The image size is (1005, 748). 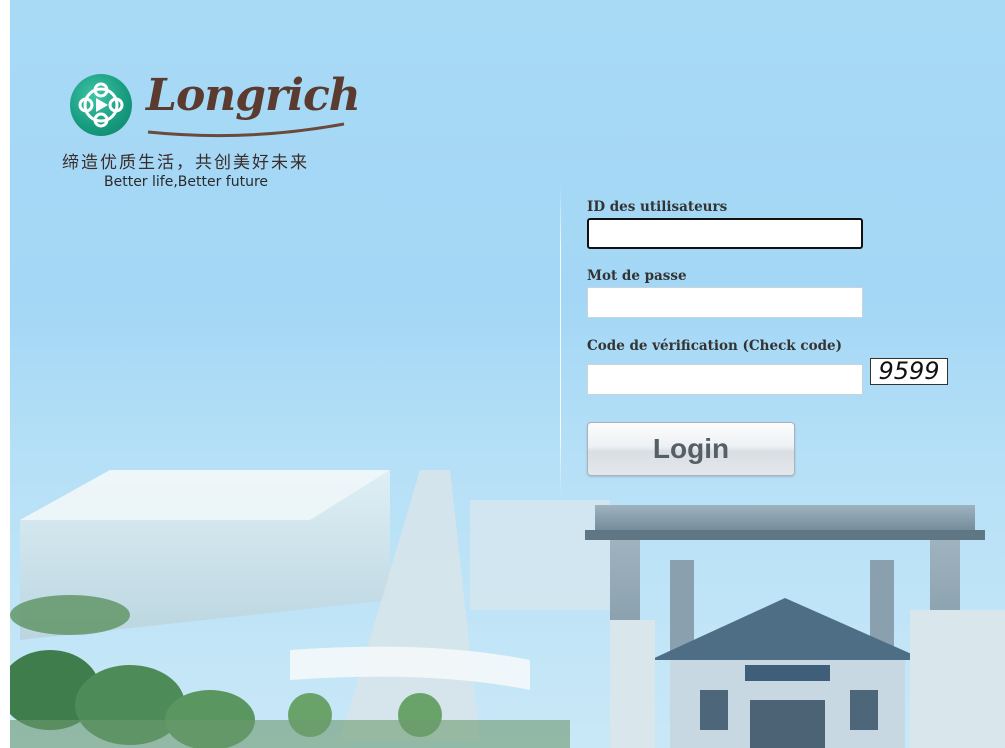 What do you see at coordinates (725, 302) in the screenshot?
I see `password-input` at bounding box center [725, 302].